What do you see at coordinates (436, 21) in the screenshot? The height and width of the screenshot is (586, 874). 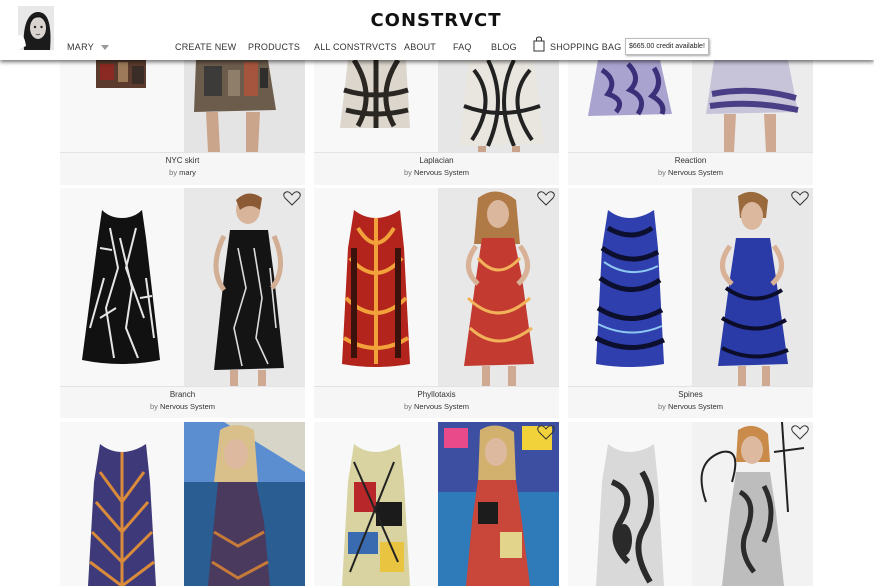 I see `logo: CONSTRVCT` at bounding box center [436, 21].